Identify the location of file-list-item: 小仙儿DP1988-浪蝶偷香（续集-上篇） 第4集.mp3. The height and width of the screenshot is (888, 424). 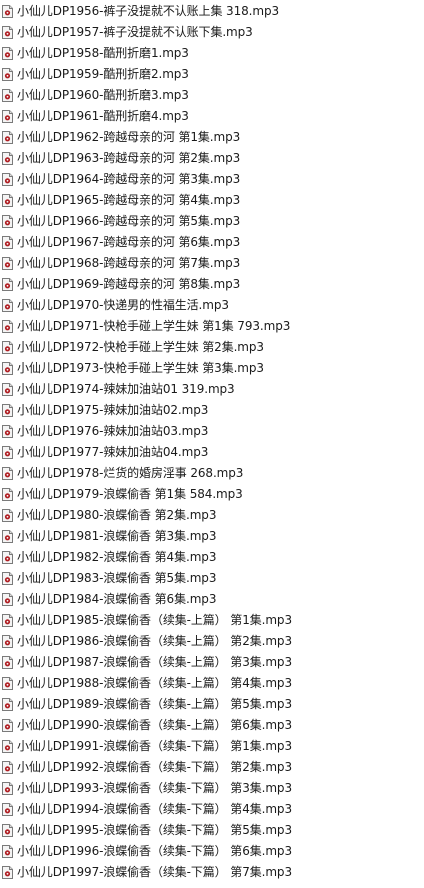
(212, 683).